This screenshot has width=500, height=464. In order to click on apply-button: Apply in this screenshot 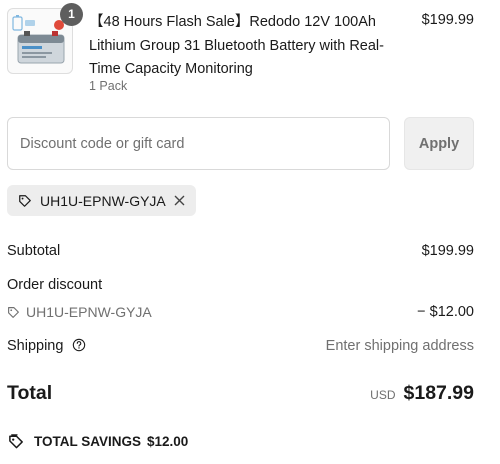, I will do `click(439, 143)`.